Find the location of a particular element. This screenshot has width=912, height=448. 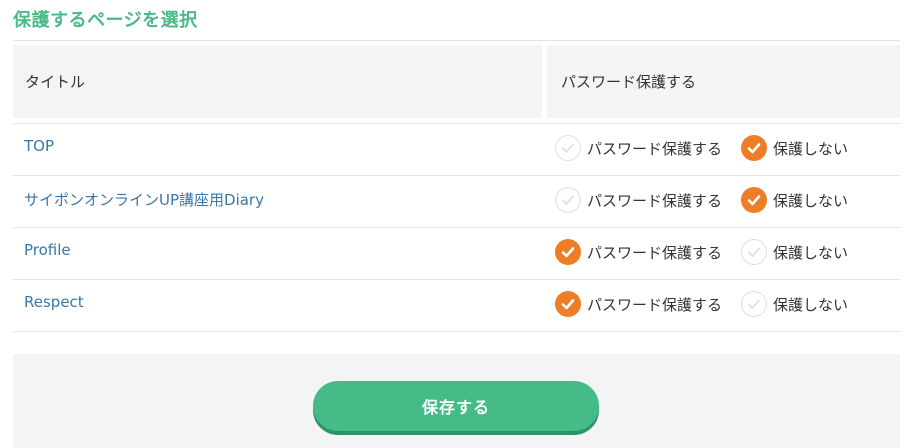

section-title: 保護するページを選択 is located at coordinates (105, 20).